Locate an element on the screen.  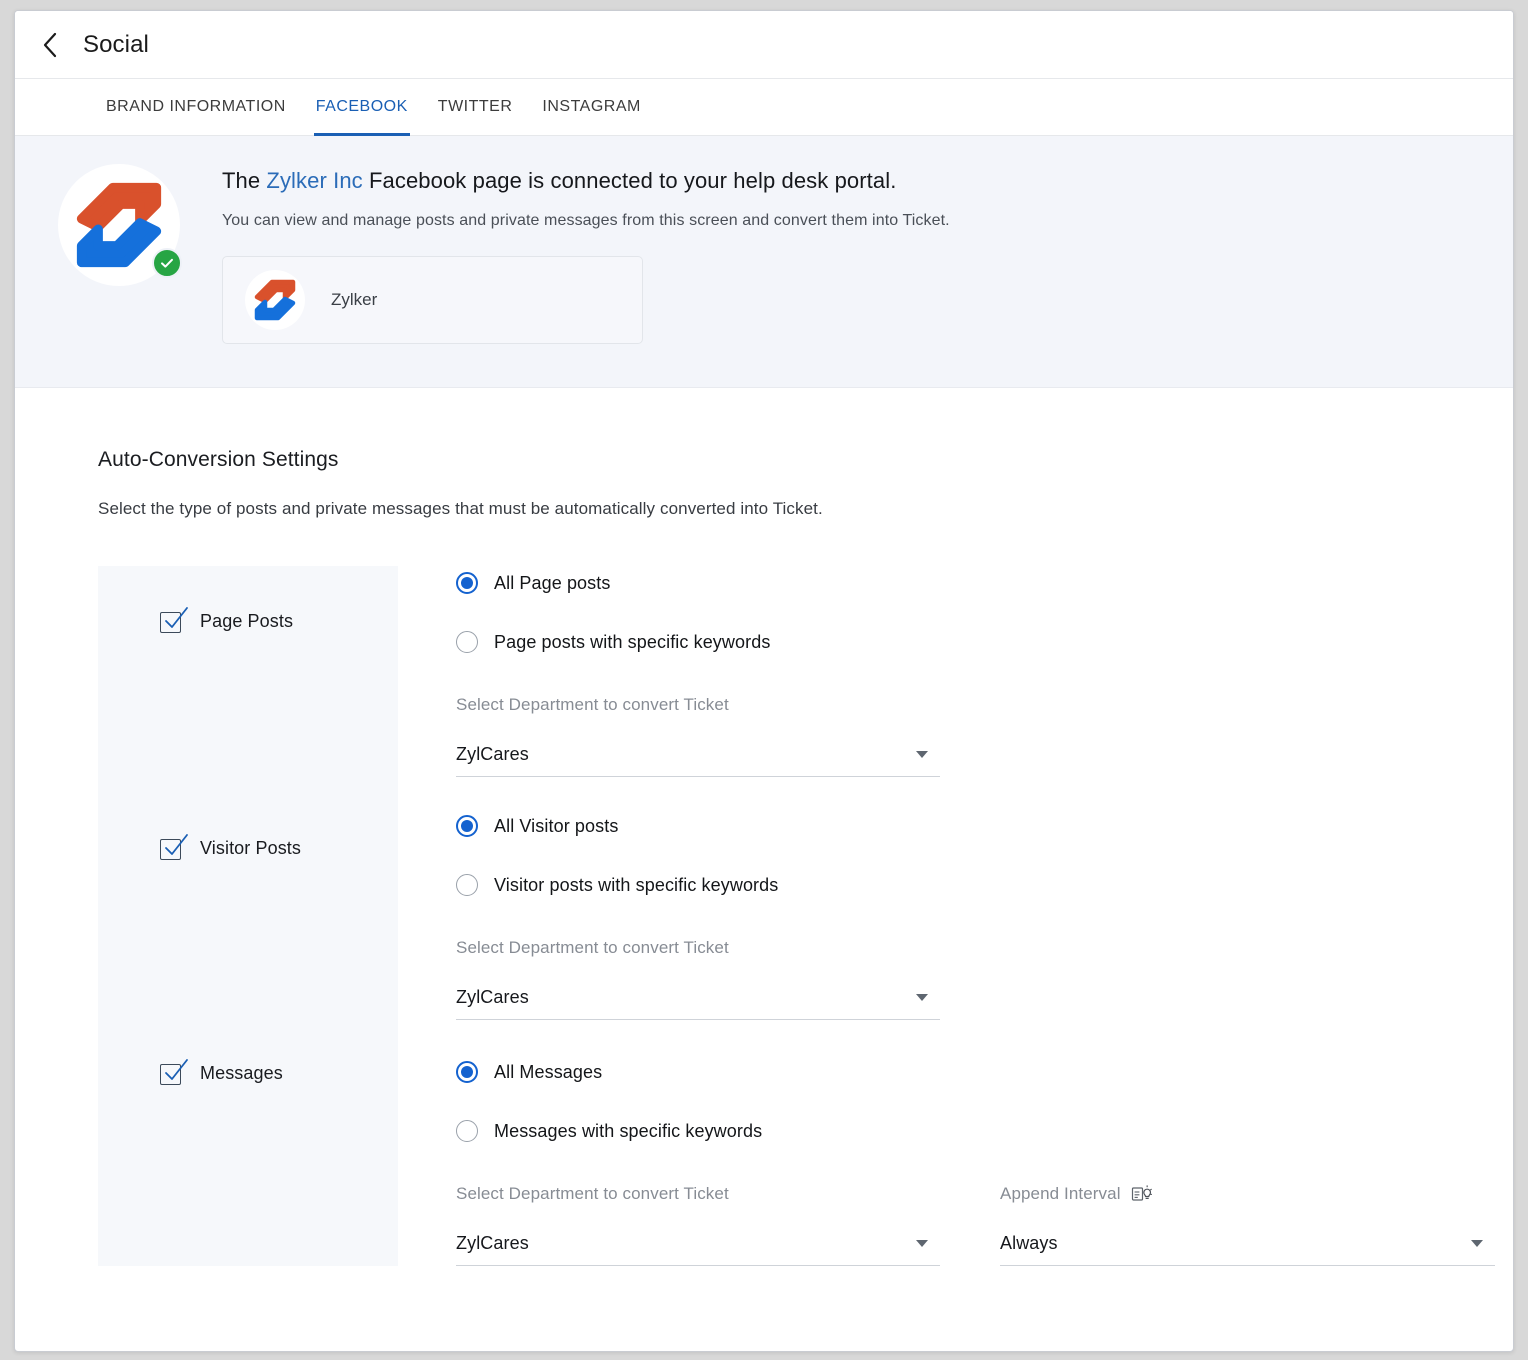
back-button is located at coordinates (50, 45).